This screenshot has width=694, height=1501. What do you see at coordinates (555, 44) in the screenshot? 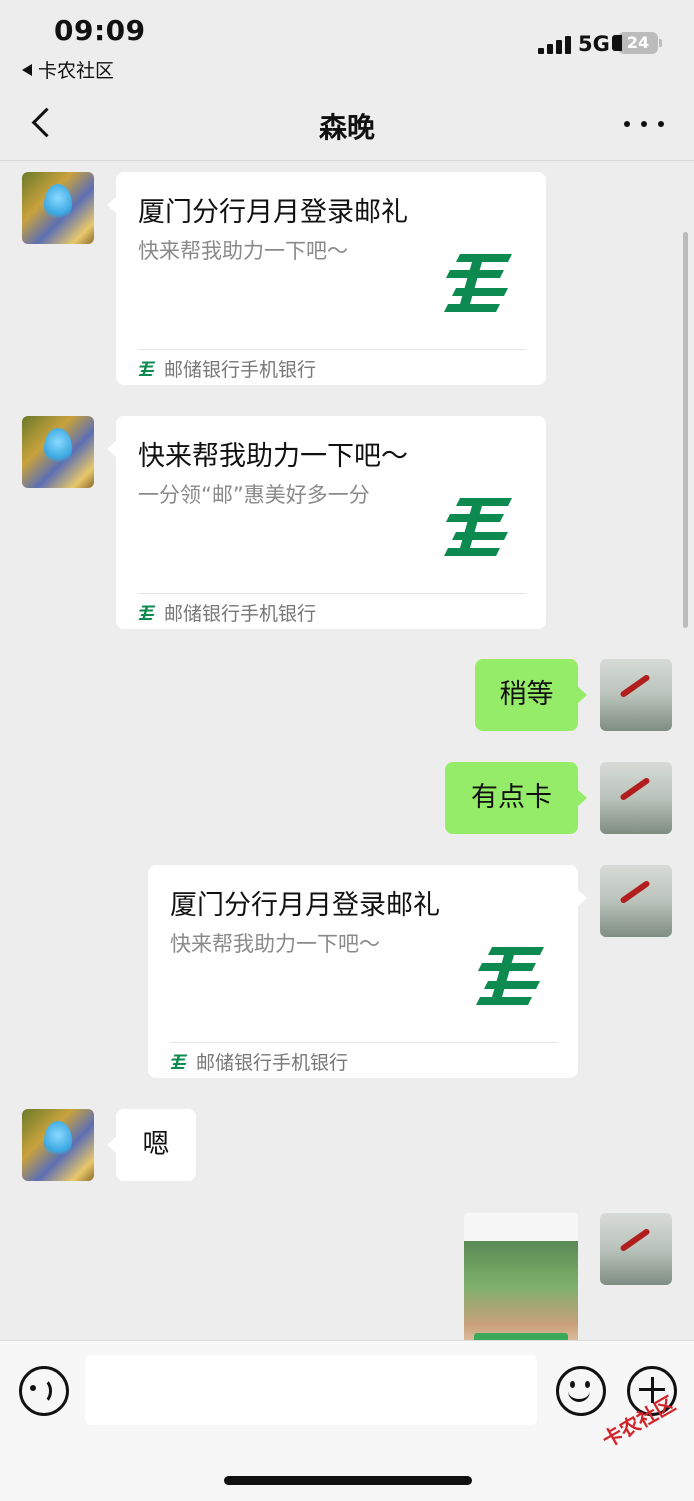
I see `signal-icon` at bounding box center [555, 44].